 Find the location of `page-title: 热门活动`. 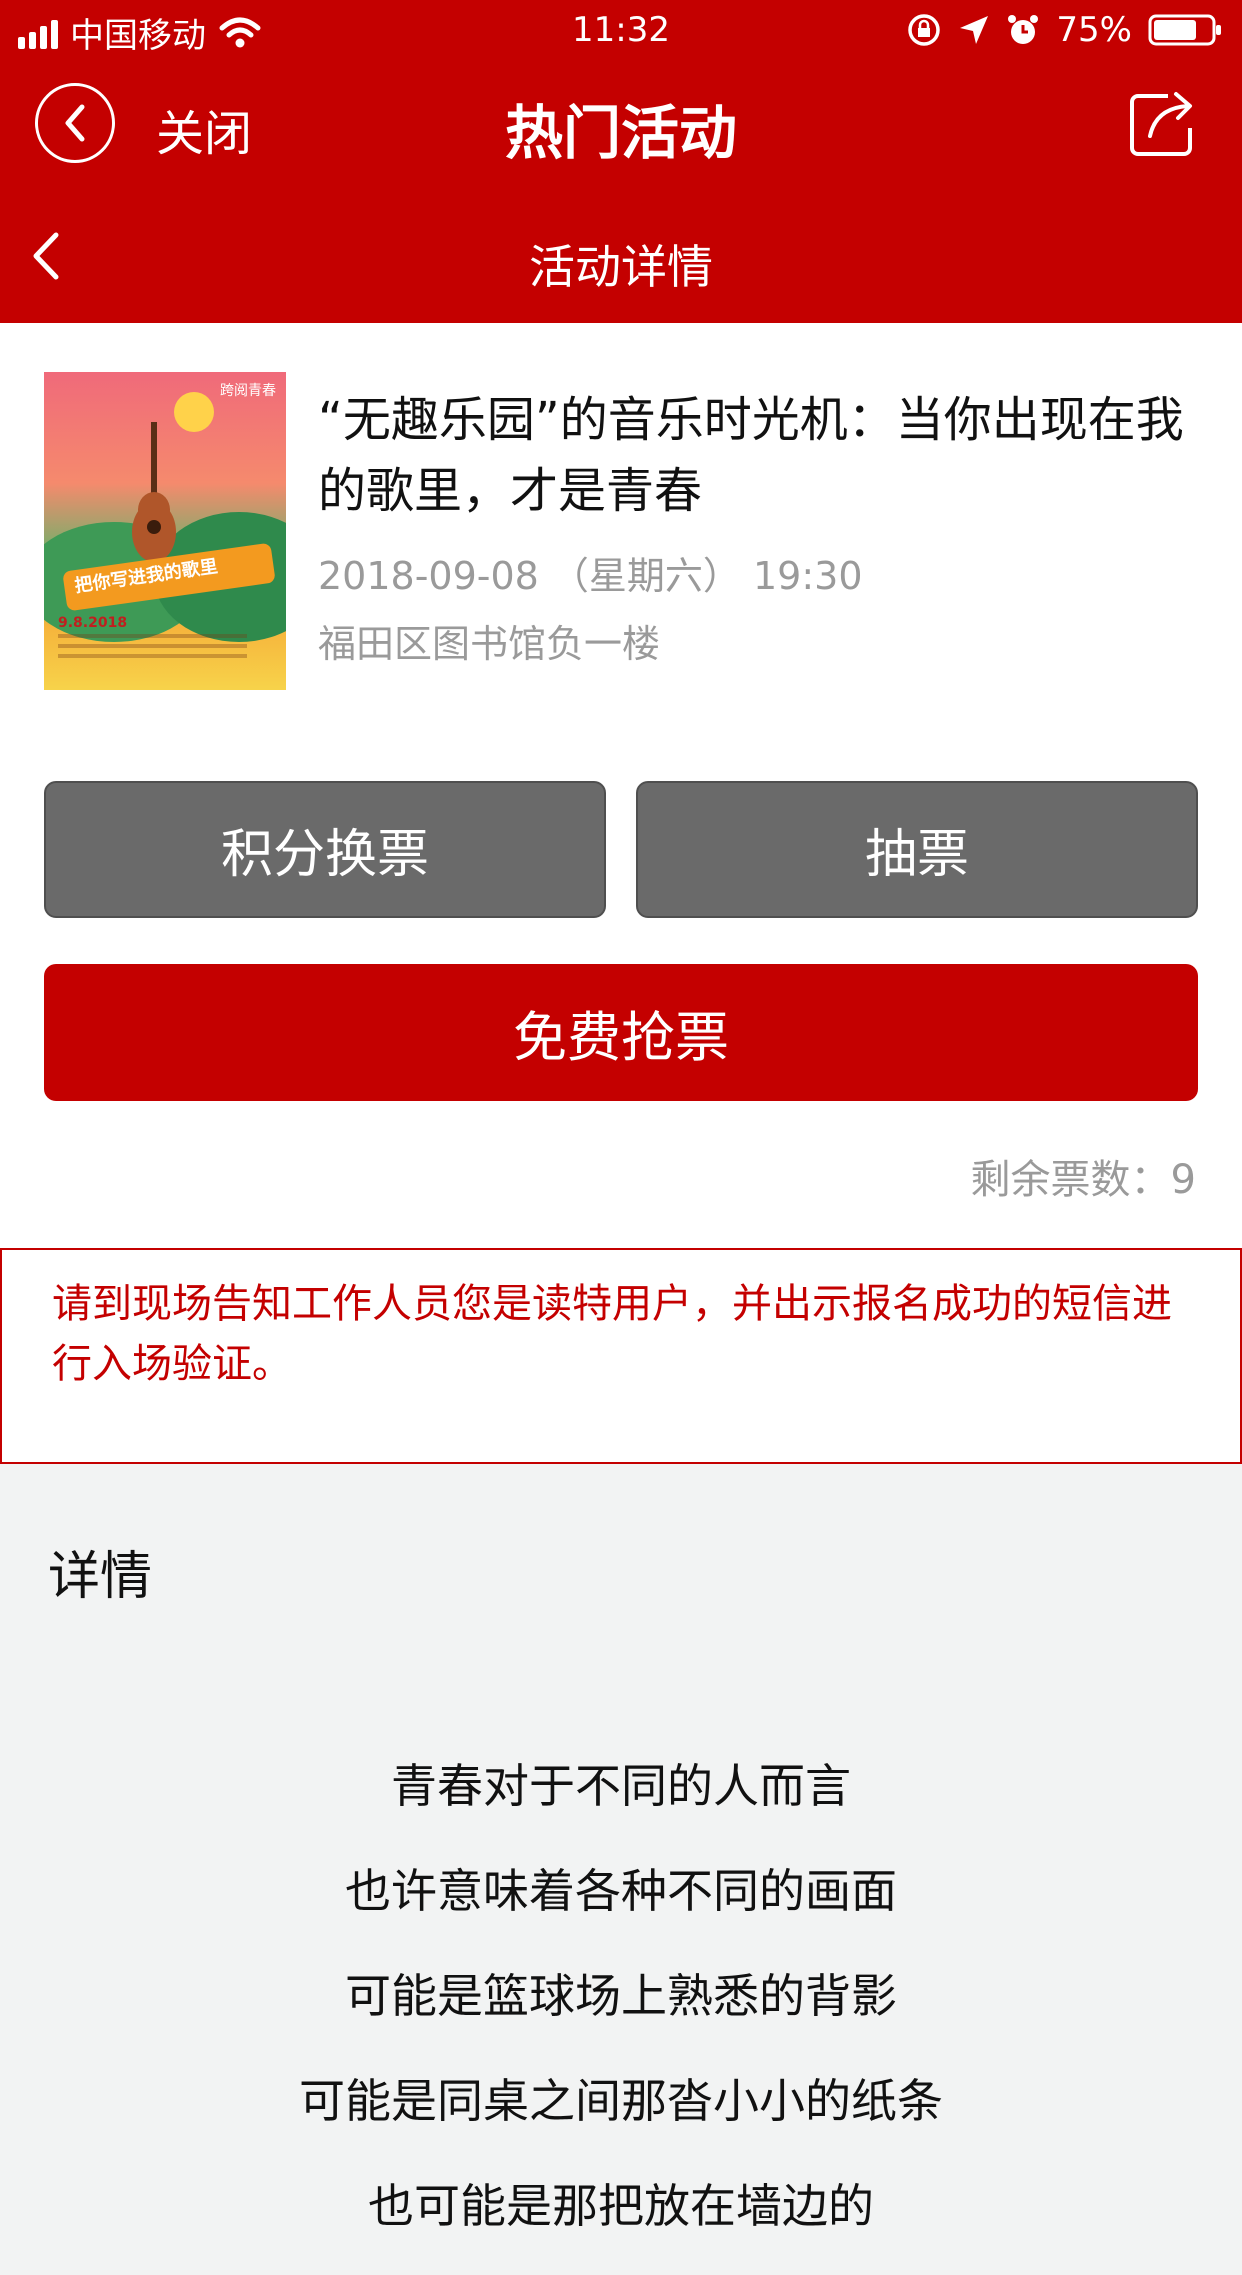

page-title: 热门活动 is located at coordinates (620, 133).